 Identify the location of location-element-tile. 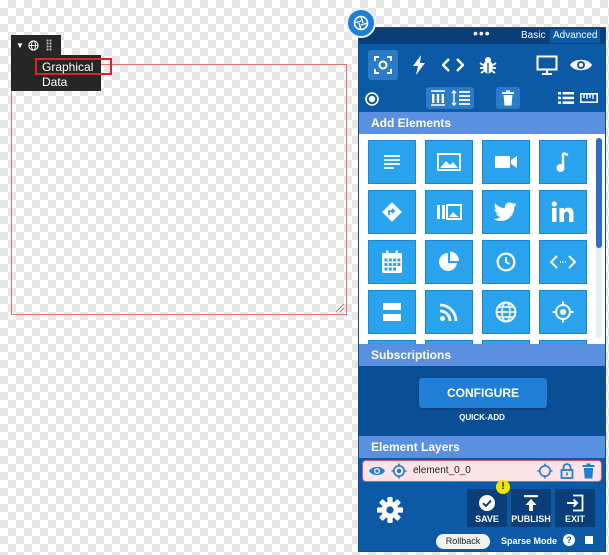
(563, 312).